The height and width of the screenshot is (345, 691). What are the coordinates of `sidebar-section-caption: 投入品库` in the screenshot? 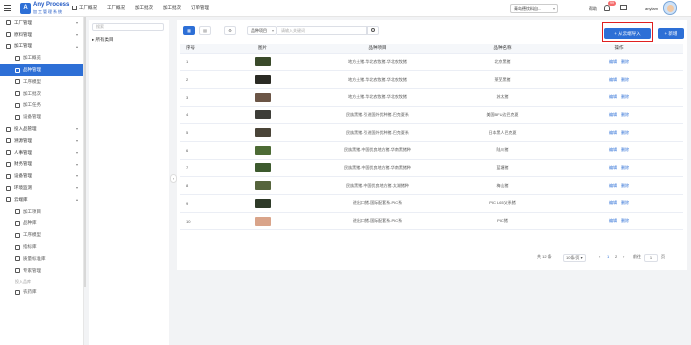 It's located at (23, 281).